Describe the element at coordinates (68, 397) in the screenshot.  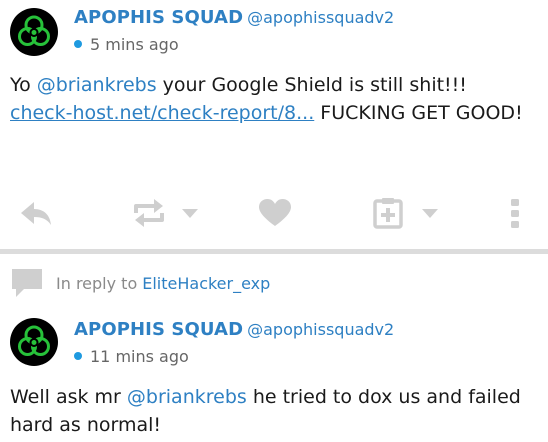
I see `text-segment: Well ask mr` at that location.